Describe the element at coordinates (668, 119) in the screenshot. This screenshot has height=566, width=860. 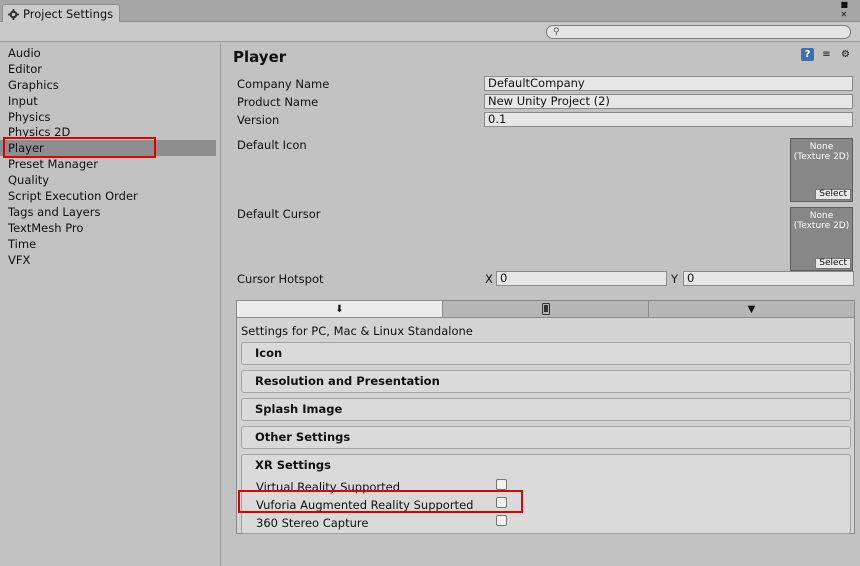
I see `version-field: 0.1` at that location.